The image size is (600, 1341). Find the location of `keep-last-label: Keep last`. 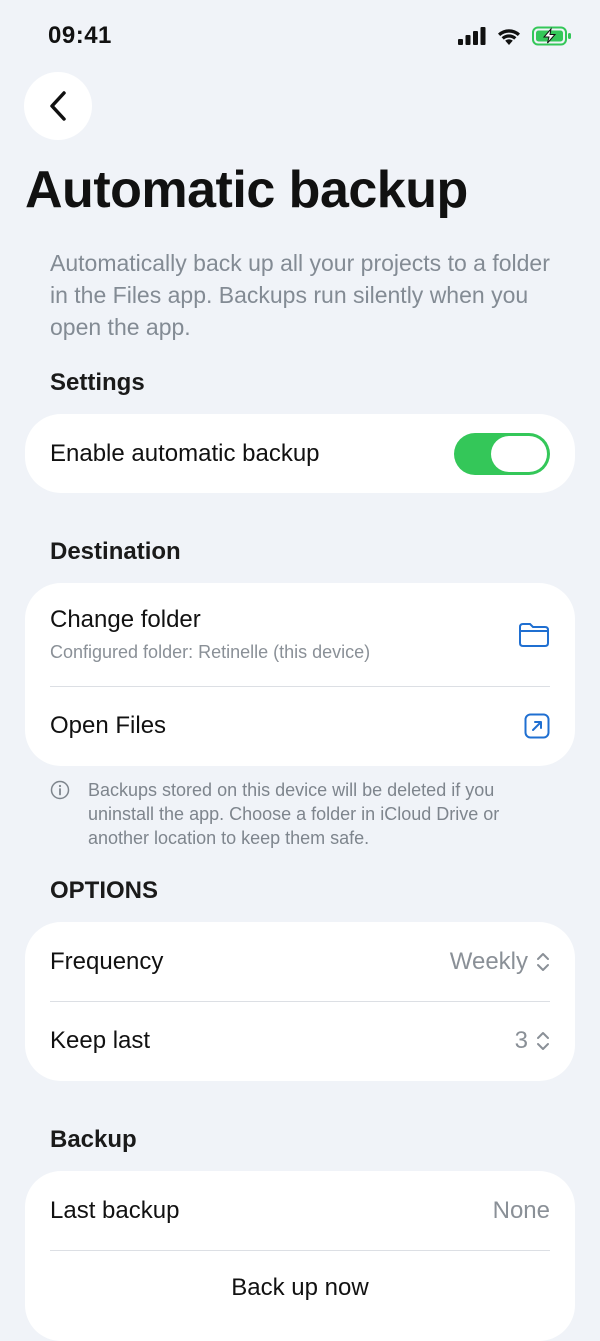

keep-last-label: Keep last is located at coordinates (100, 1040).